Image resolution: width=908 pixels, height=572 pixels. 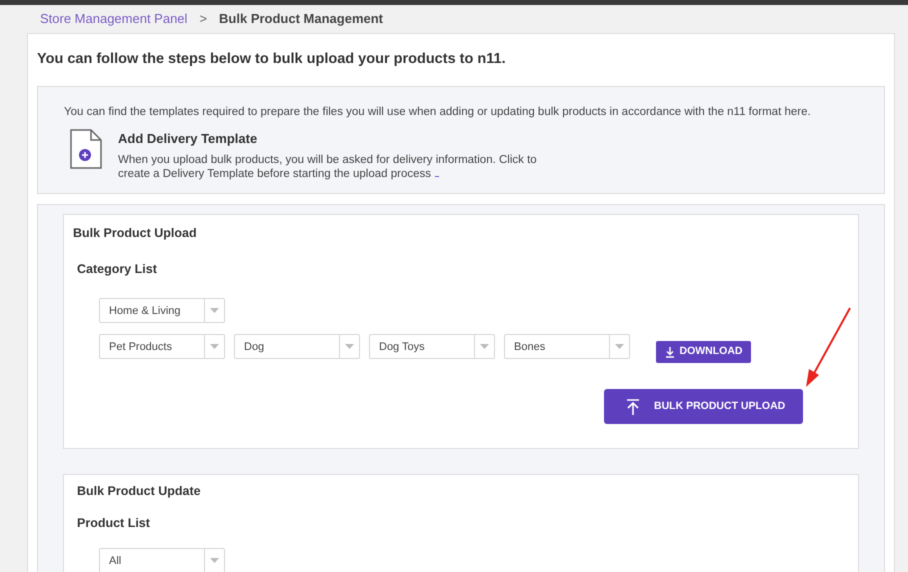 What do you see at coordinates (117, 269) in the screenshot?
I see `section-label: Category List` at bounding box center [117, 269].